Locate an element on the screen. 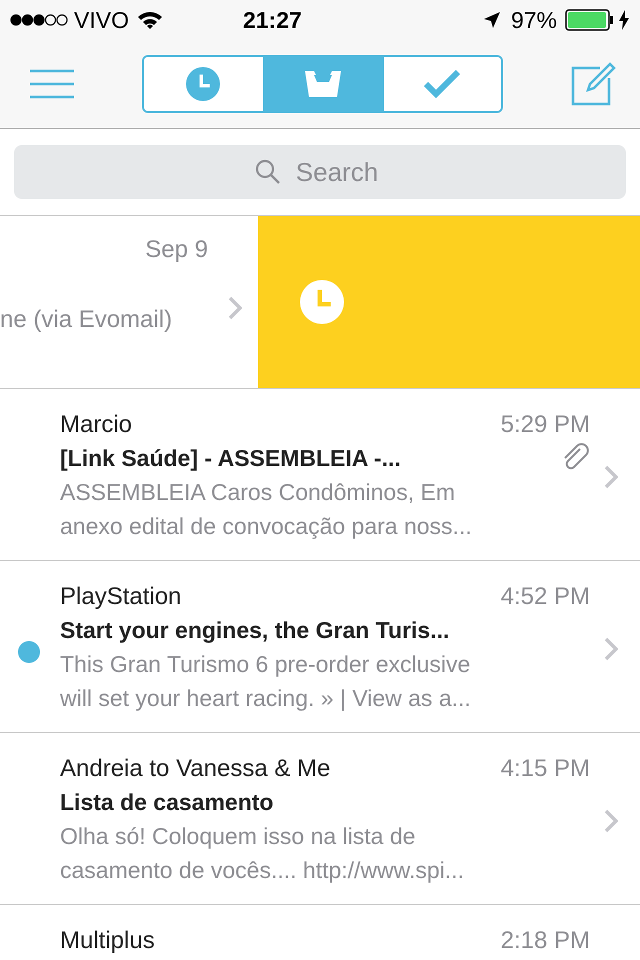 Image resolution: width=640 pixels, height=960 pixels. message-subject: Lista de casamento is located at coordinates (167, 802).